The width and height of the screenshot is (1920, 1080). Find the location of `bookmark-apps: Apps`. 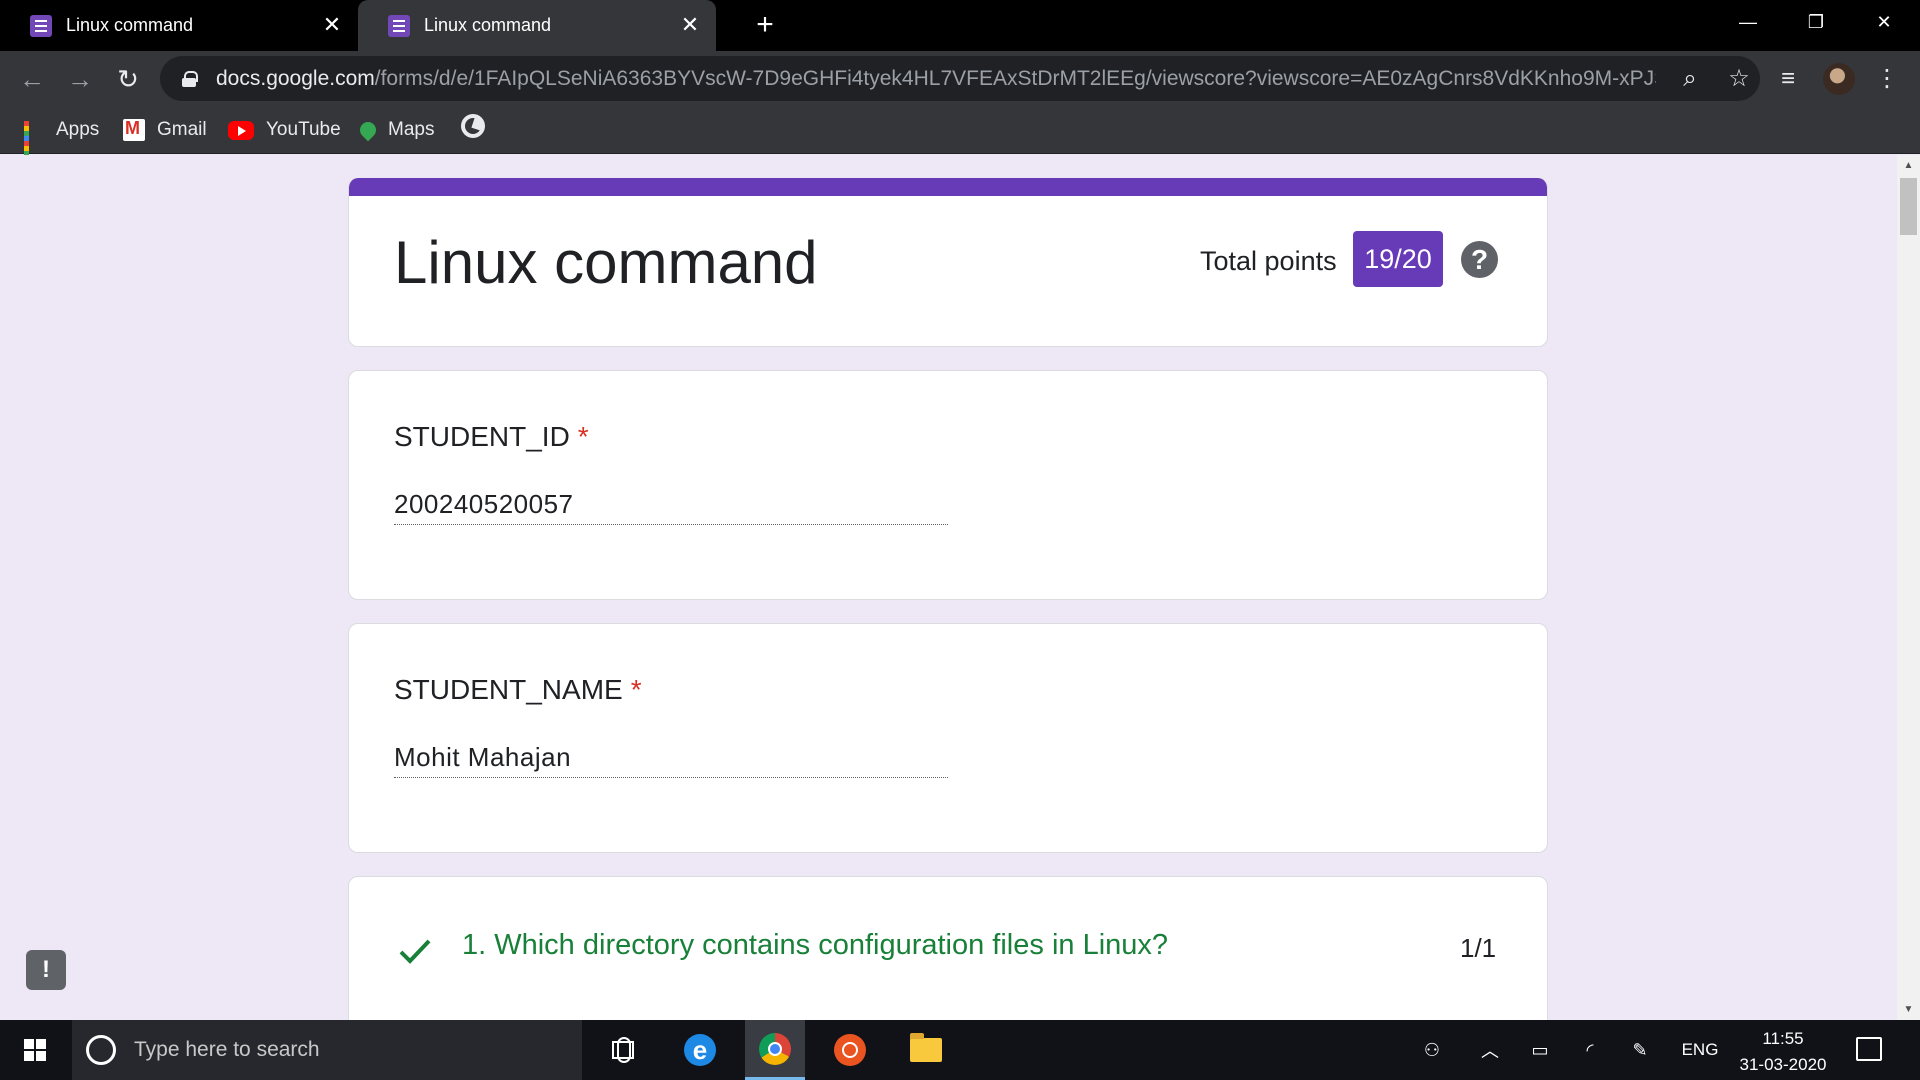

bookmark-apps: Apps is located at coordinates (60, 140).